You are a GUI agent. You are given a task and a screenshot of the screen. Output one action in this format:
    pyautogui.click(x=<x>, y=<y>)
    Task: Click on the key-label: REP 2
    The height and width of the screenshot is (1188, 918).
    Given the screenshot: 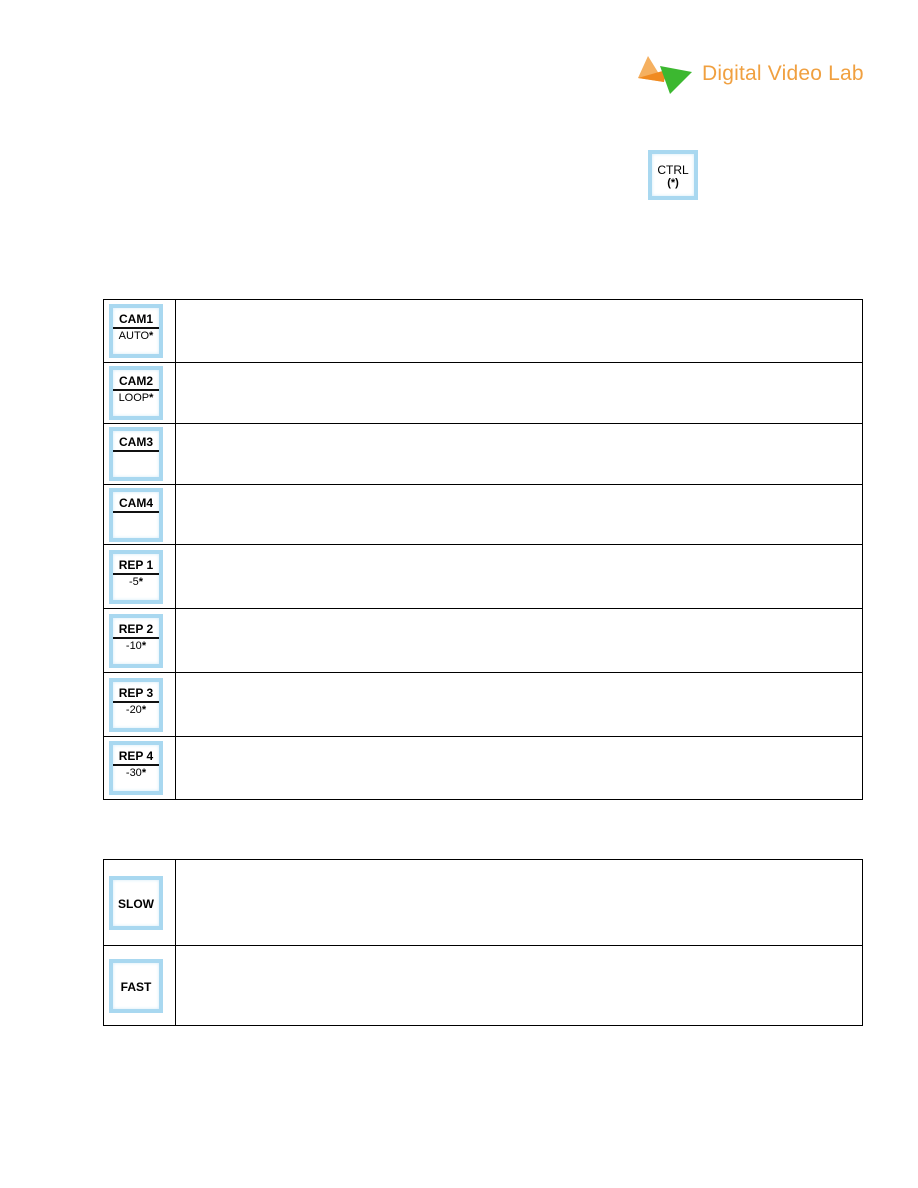 What is the action you would take?
    pyautogui.click(x=136, y=628)
    